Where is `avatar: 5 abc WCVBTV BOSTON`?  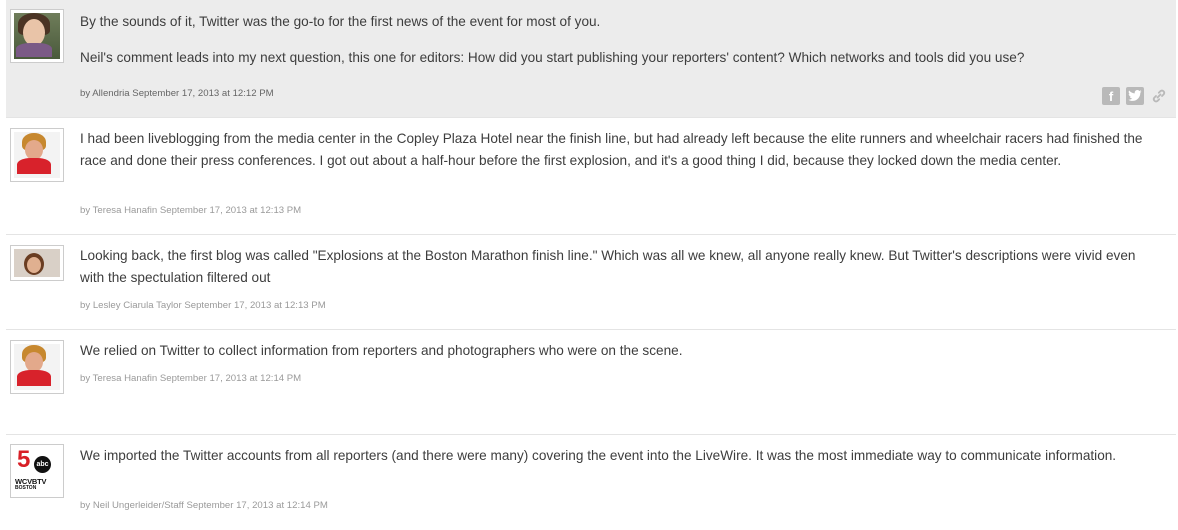
avatar: 5 abc WCVBTV BOSTON is located at coordinates (37, 471).